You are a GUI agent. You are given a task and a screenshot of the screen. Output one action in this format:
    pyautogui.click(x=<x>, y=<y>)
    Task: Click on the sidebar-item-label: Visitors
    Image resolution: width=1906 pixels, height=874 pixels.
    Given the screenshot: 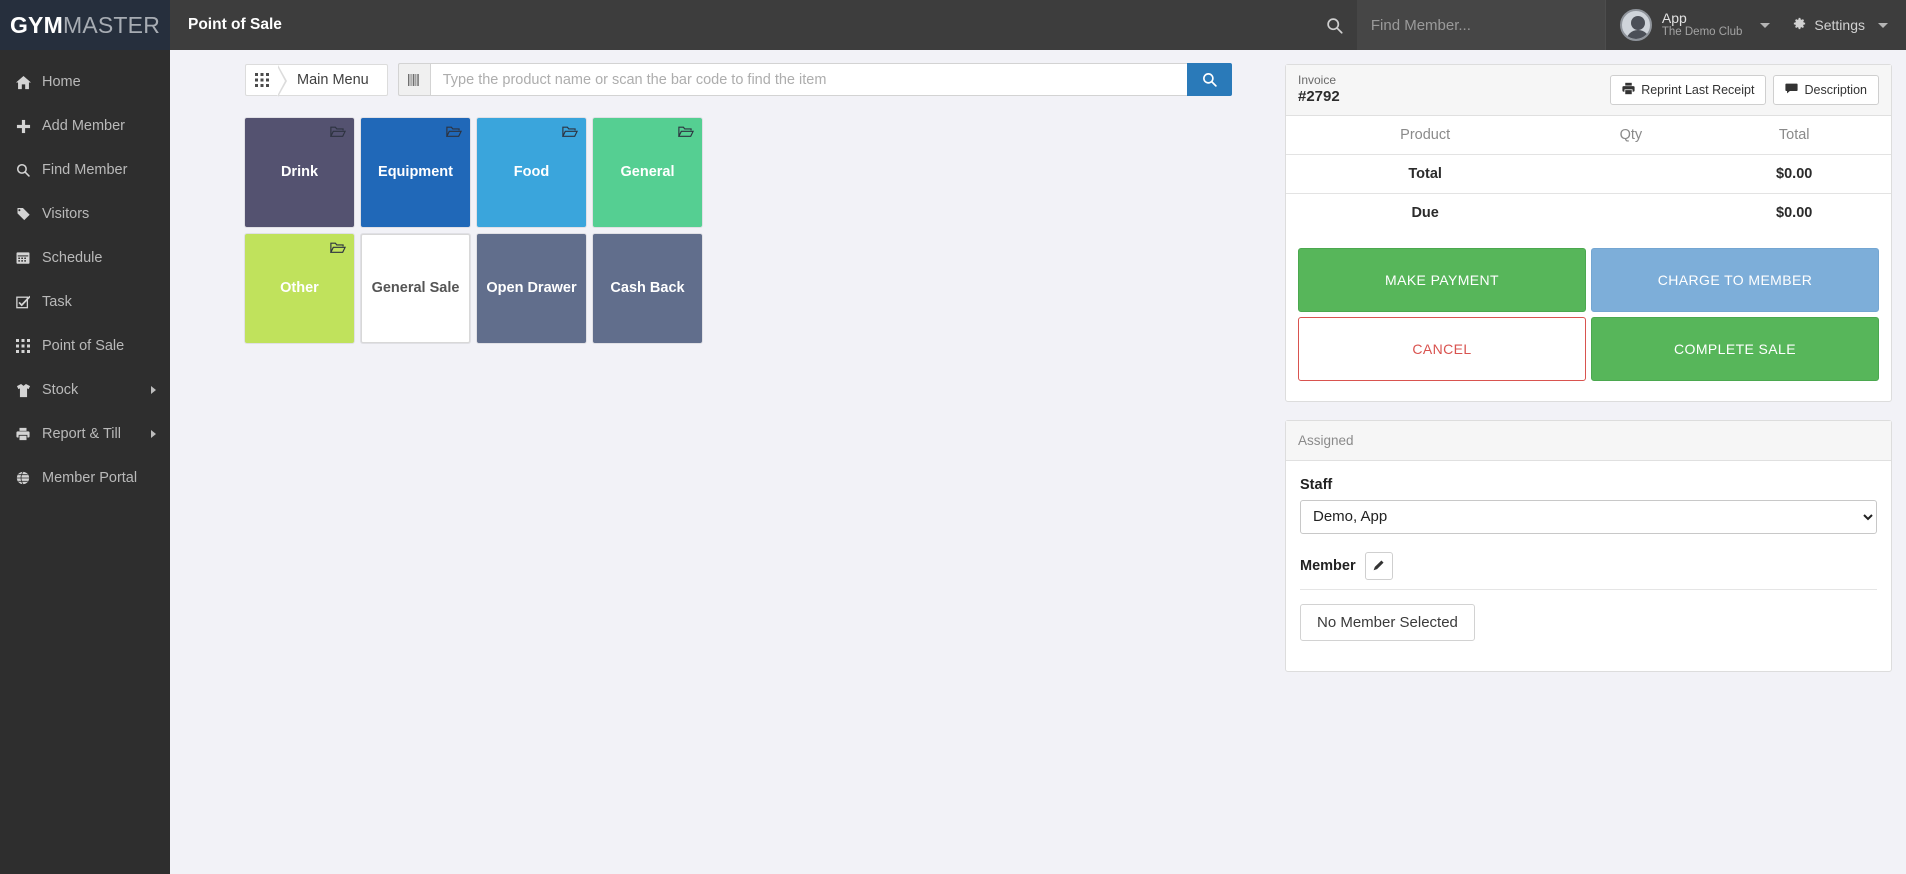 What is the action you would take?
    pyautogui.click(x=66, y=214)
    